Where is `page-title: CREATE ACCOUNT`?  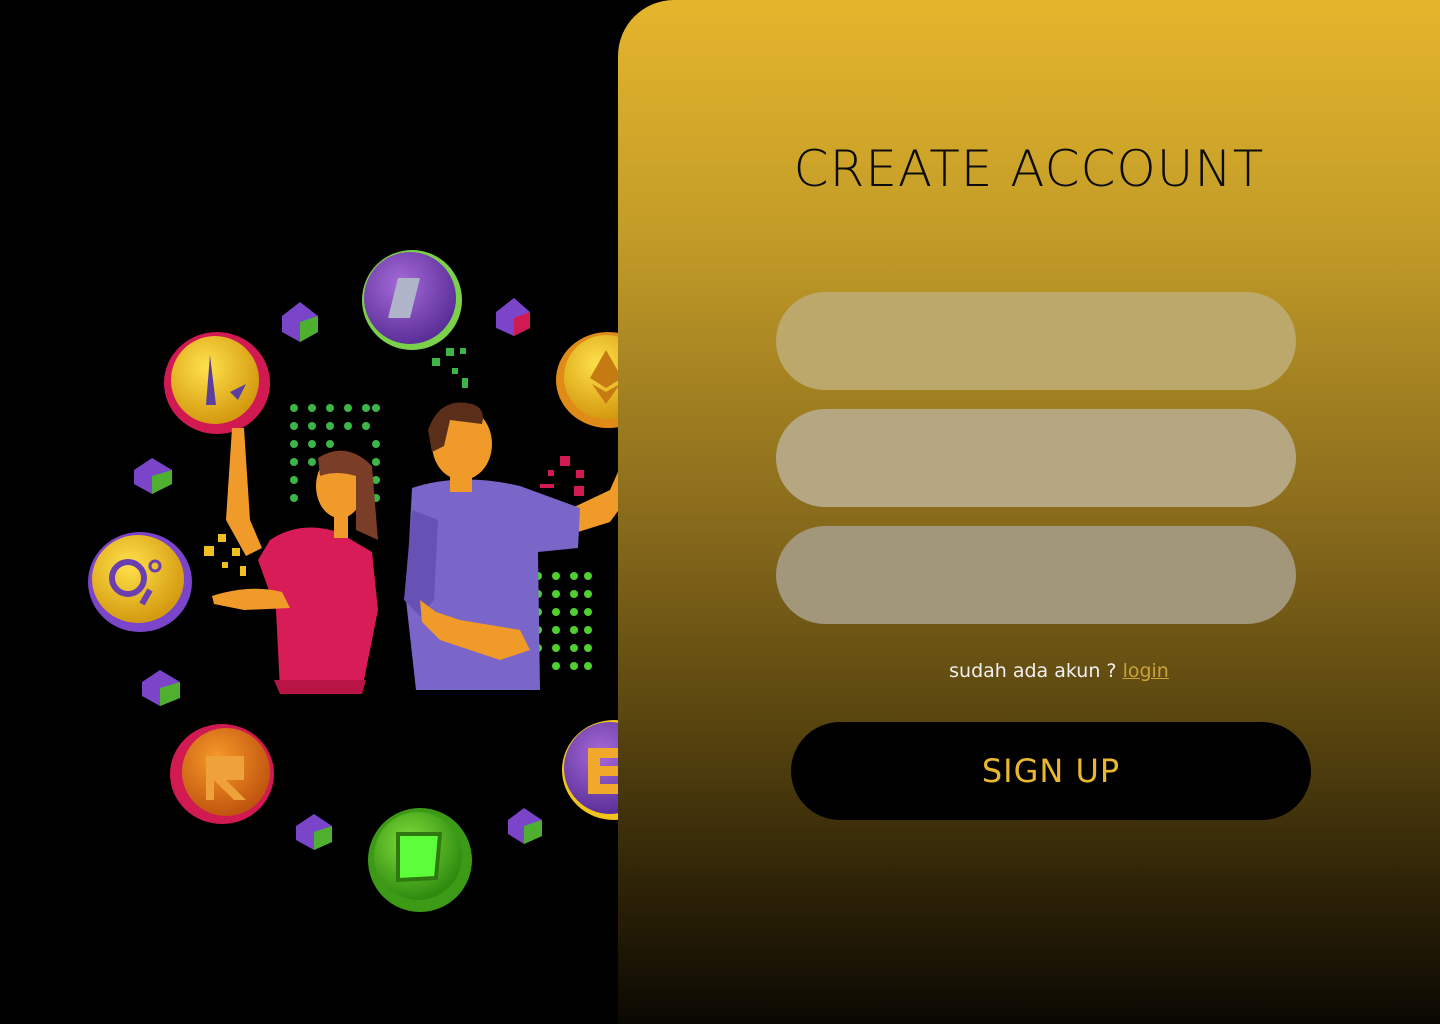 page-title: CREATE ACCOUNT is located at coordinates (1029, 169).